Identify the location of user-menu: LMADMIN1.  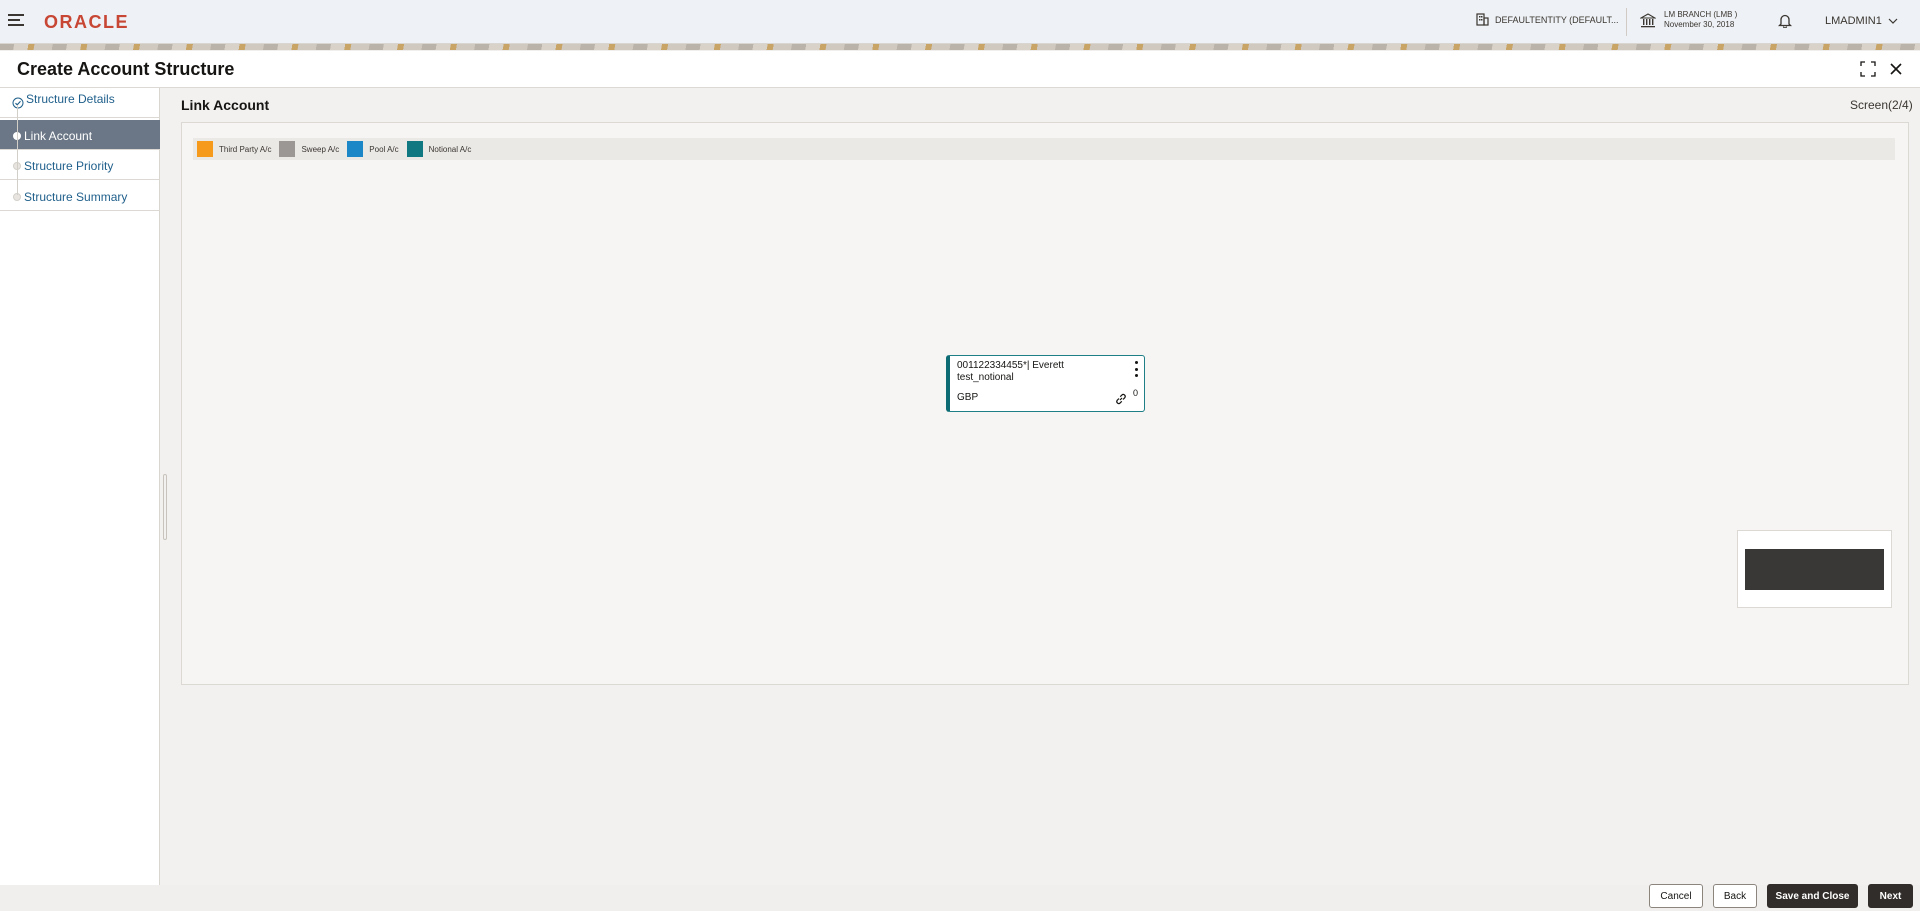
(1861, 21).